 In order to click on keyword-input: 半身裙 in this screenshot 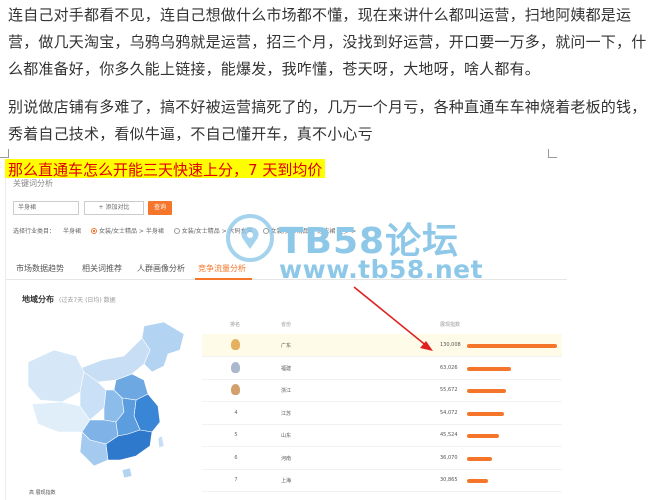, I will do `click(46, 208)`.